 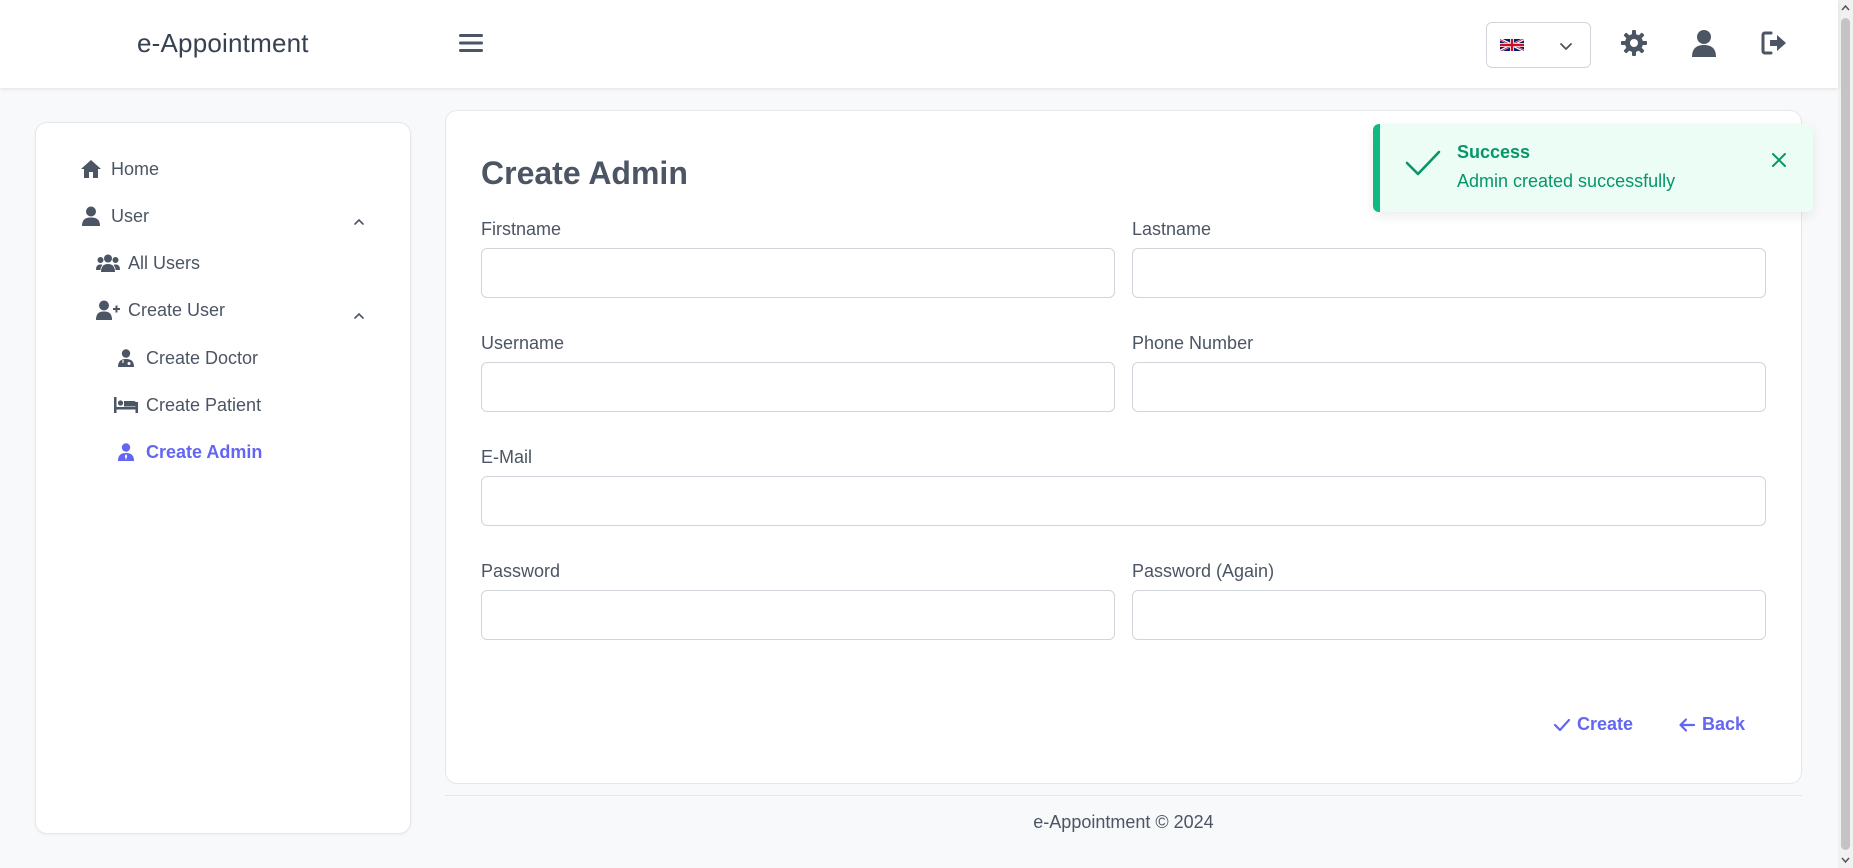 I want to click on bed-icon, so click(x=126, y=405).